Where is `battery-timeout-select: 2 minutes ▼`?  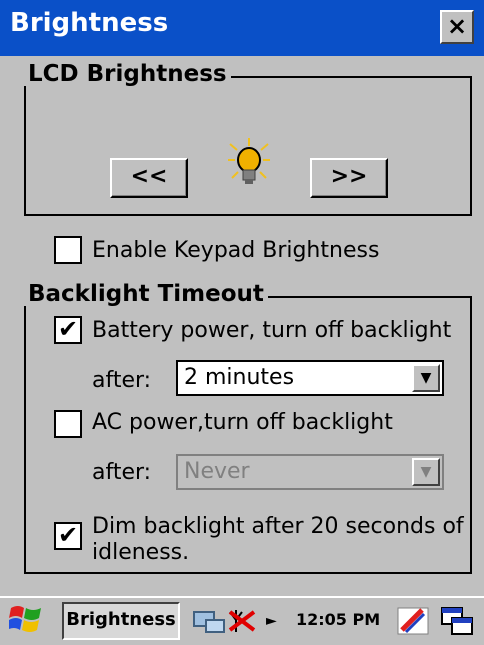 battery-timeout-select: 2 minutes ▼ is located at coordinates (310, 378).